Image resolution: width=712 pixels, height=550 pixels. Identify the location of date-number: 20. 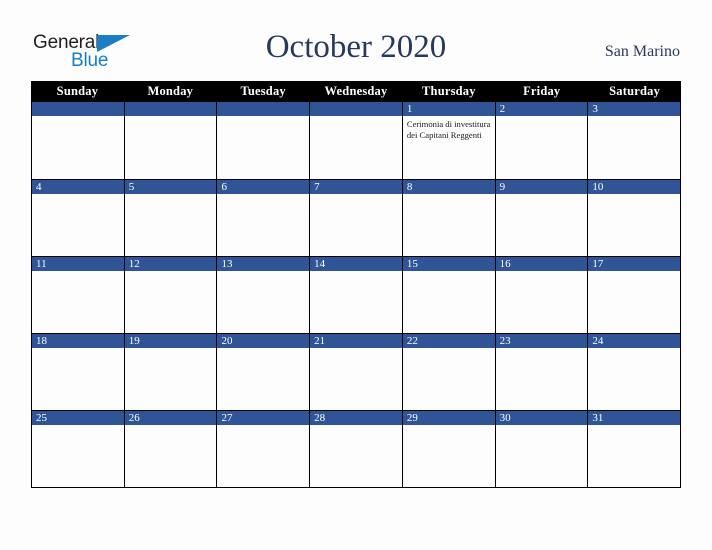
(263, 341).